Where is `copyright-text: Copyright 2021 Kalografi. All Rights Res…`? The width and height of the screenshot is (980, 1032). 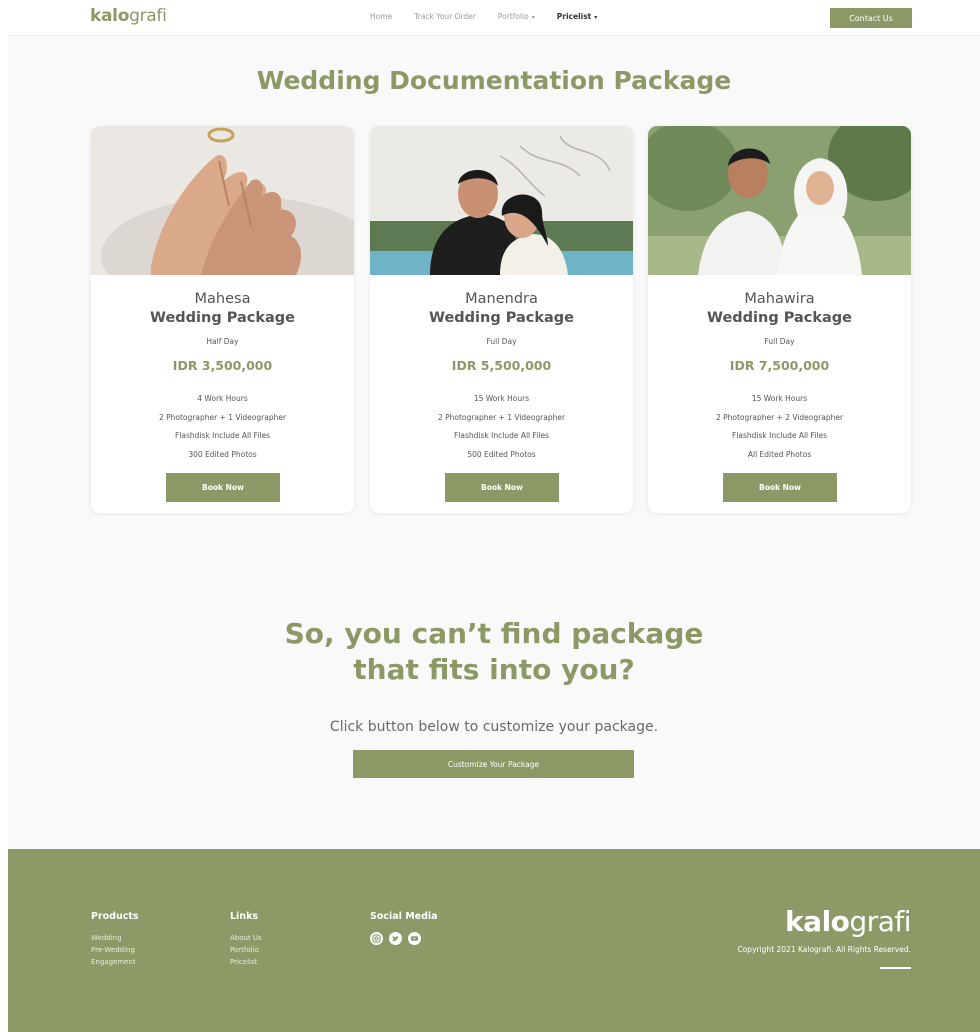 copyright-text: Copyright 2021 Kalografi. All Rights Res… is located at coordinates (824, 949).